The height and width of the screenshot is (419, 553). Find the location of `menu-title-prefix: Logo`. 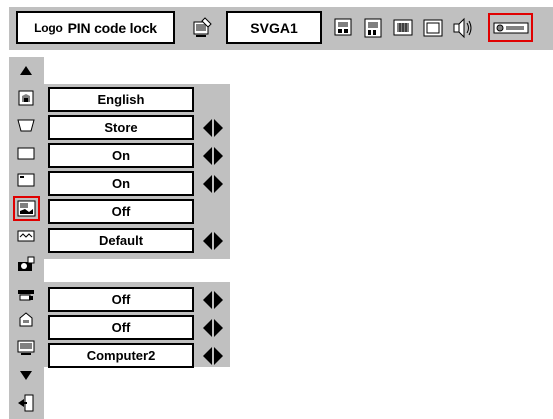

menu-title-prefix: Logo is located at coordinates (48, 27).